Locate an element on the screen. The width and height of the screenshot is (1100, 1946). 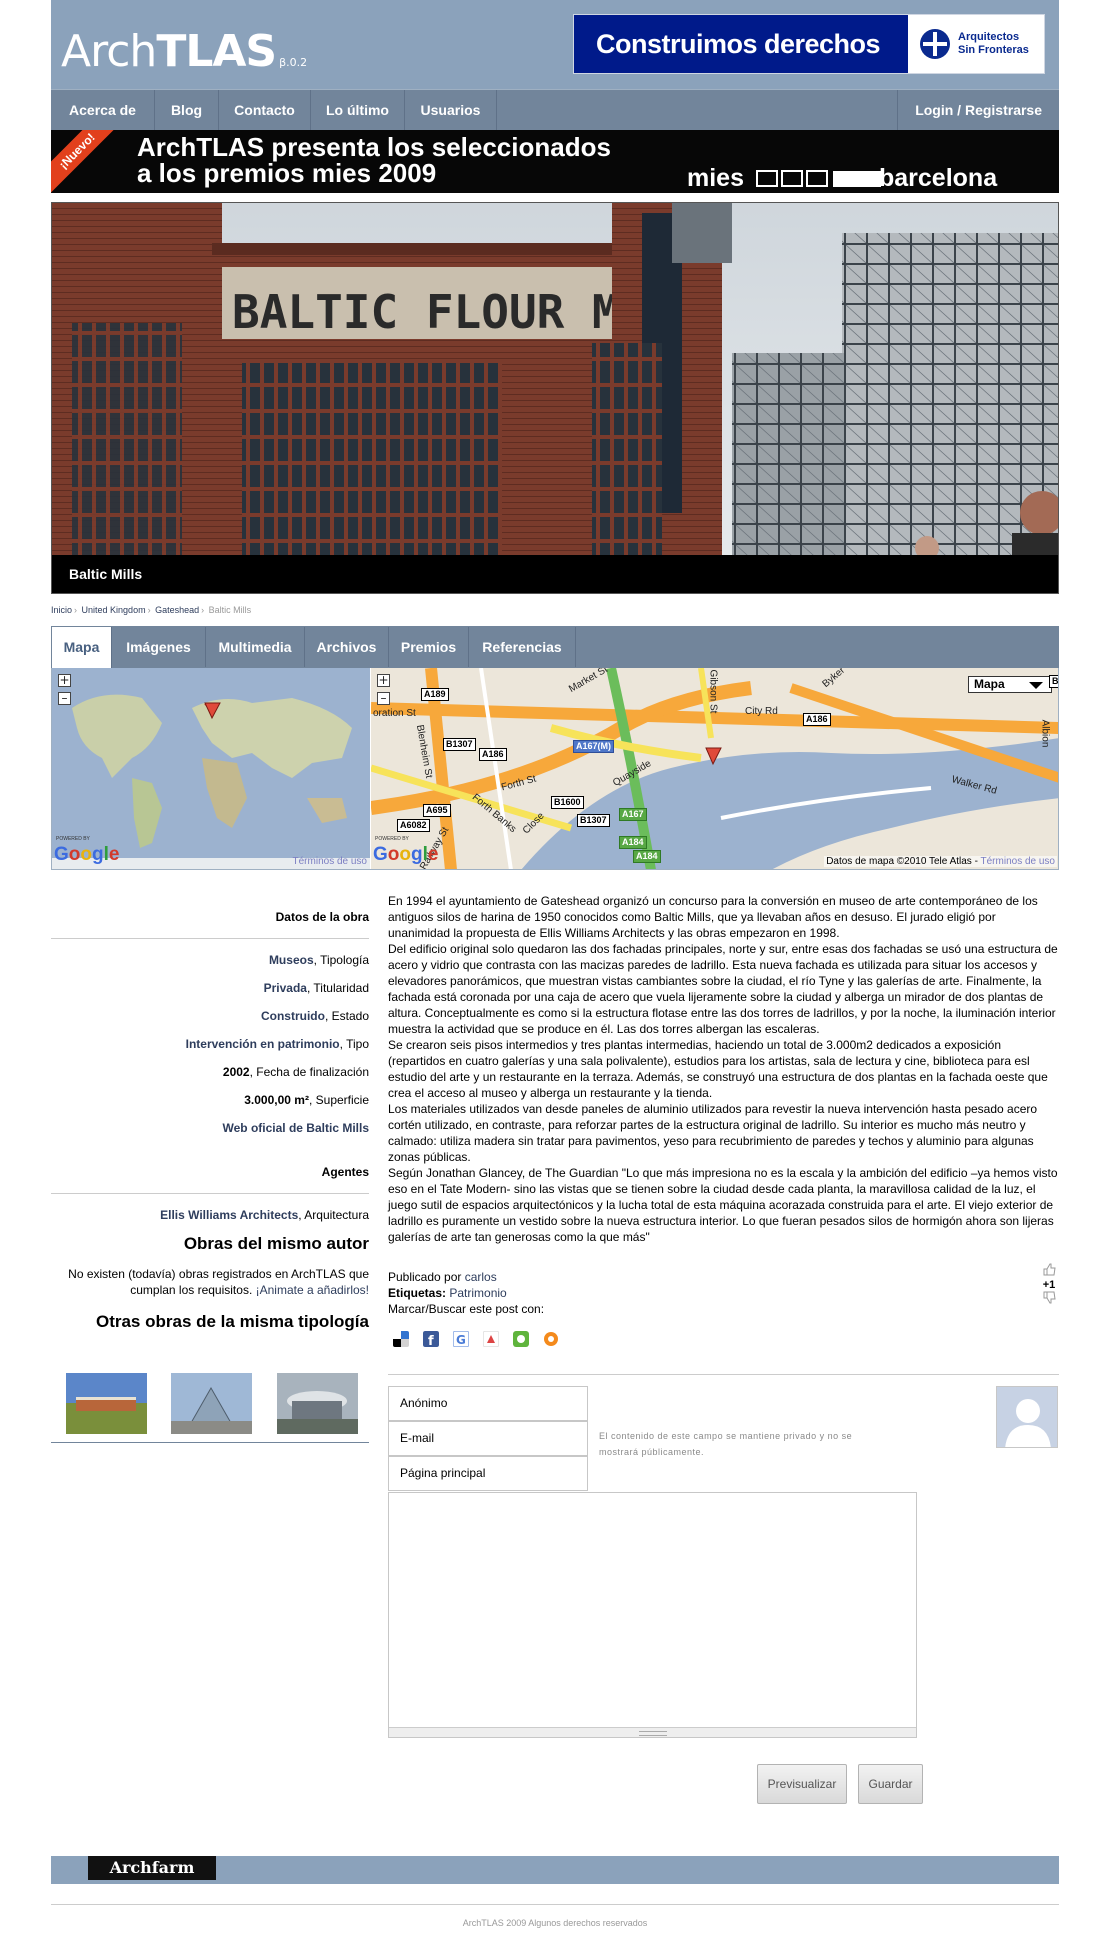
breadcrumb-gateshead: Gateshead is located at coordinates (177, 610).